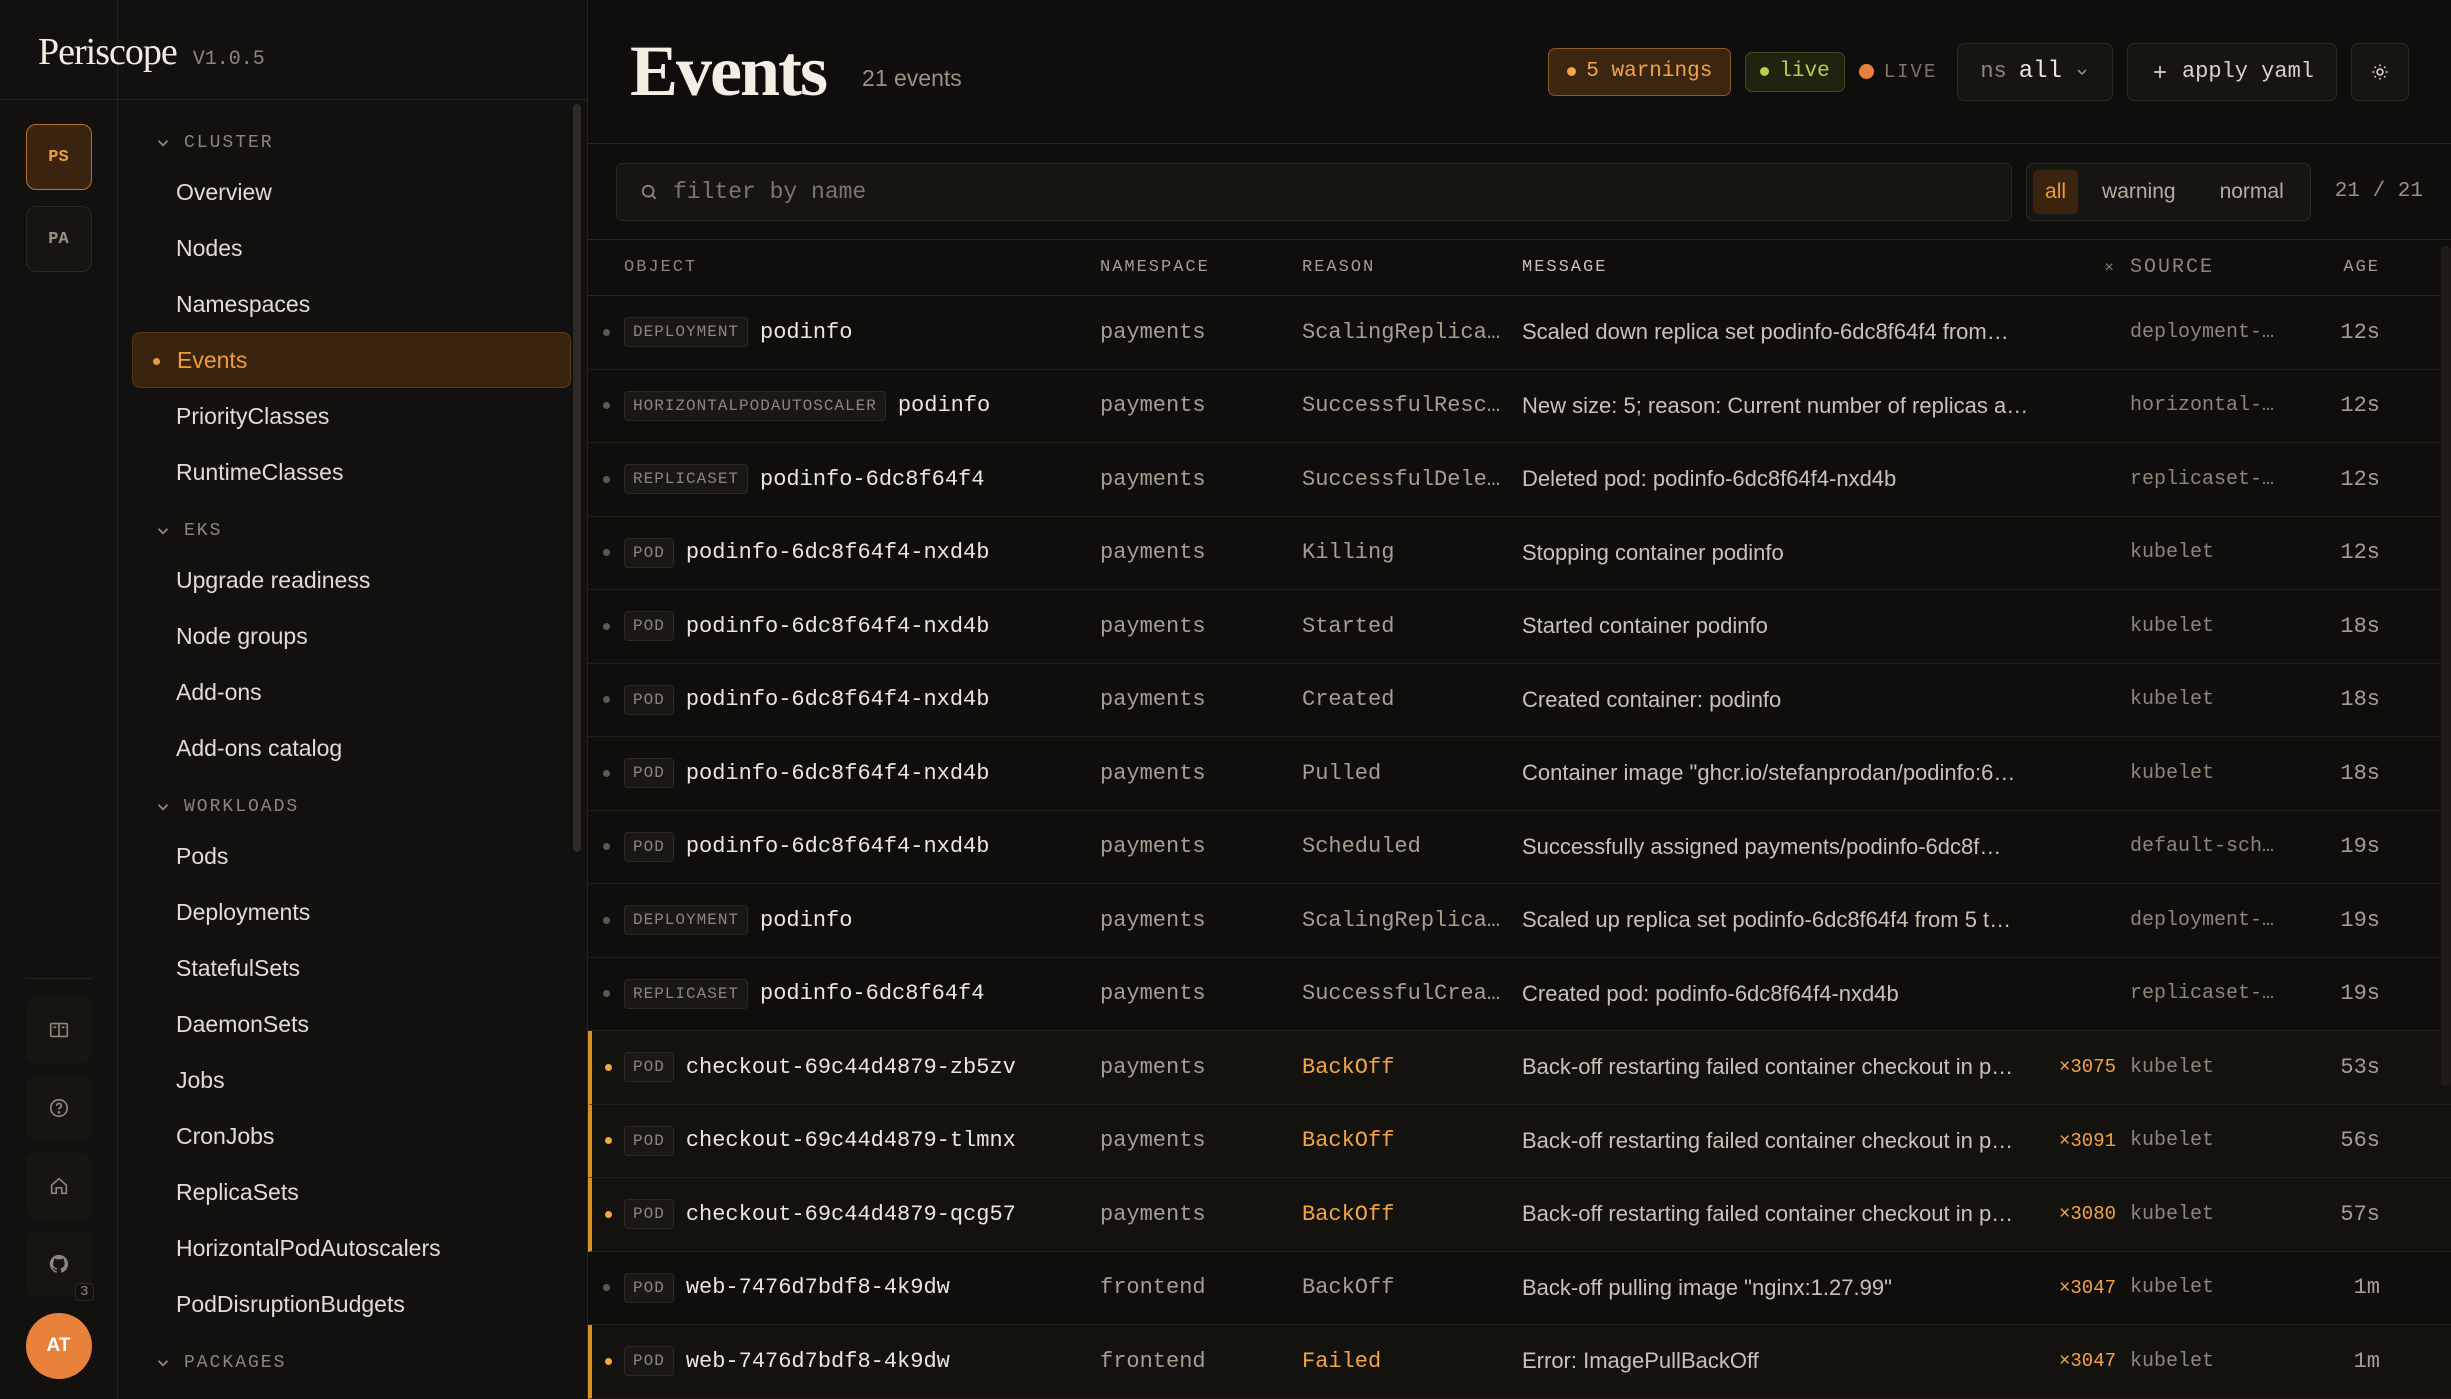  I want to click on cell-age: 19s, so click(2360, 994).